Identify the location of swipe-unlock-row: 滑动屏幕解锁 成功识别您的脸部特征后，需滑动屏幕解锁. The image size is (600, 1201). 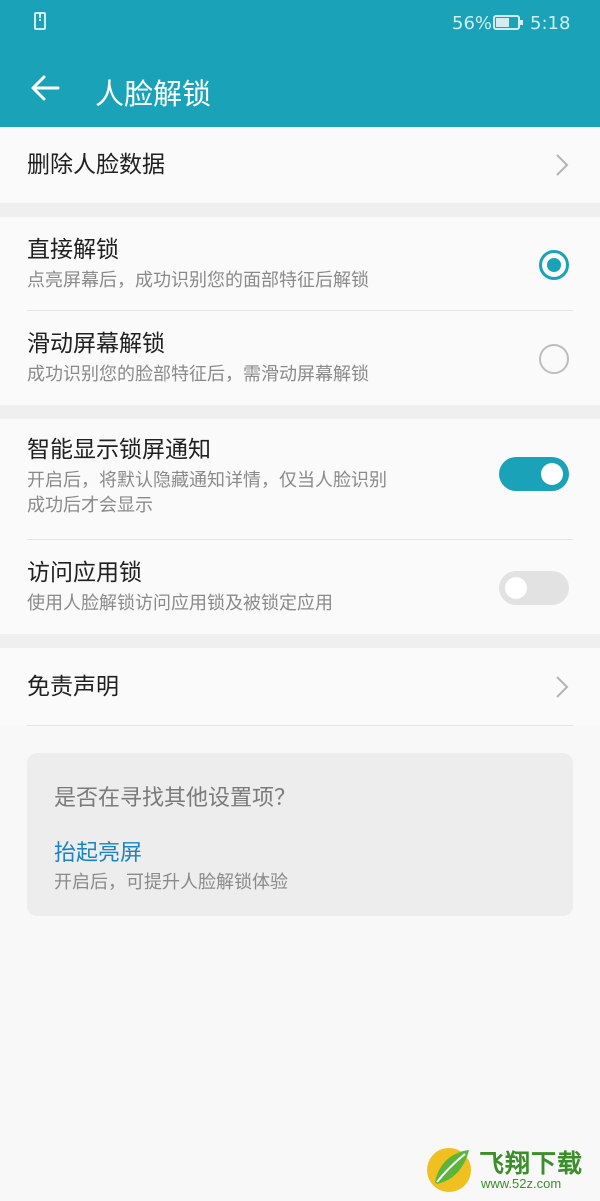
(300, 358).